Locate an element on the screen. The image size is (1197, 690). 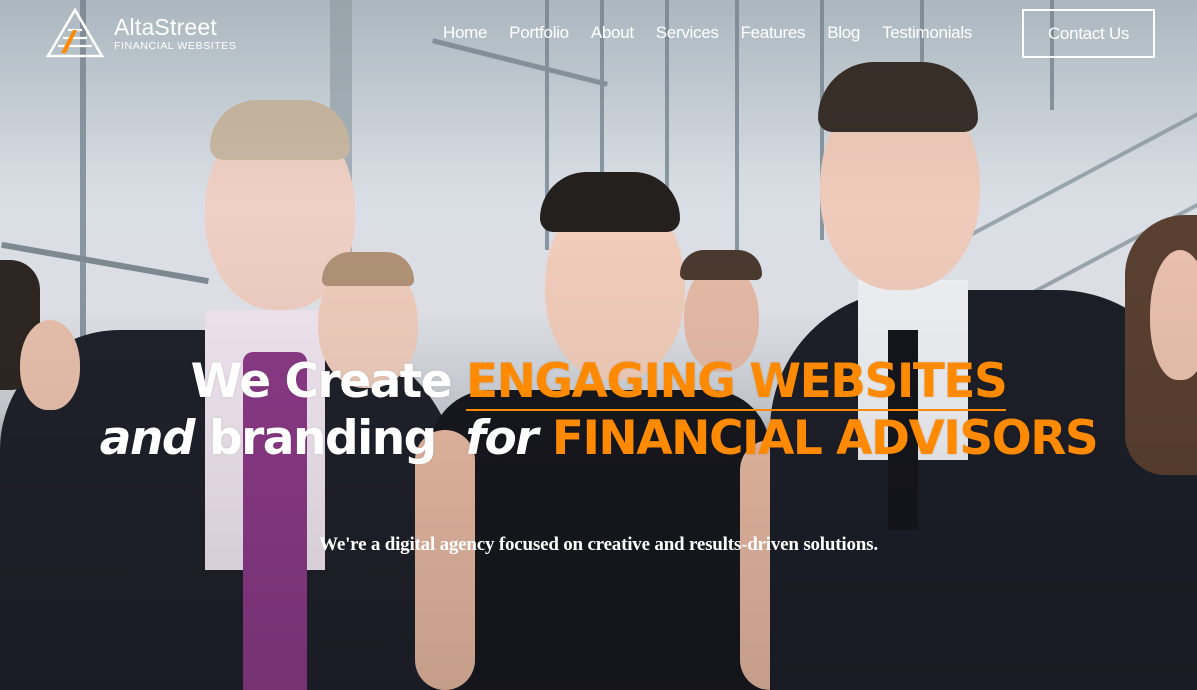
nav-home: Home is located at coordinates (465, 33).